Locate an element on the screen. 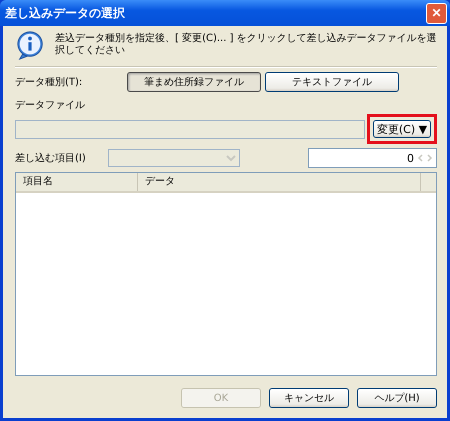 This screenshot has width=450, height=421. data-file-field is located at coordinates (190, 129).